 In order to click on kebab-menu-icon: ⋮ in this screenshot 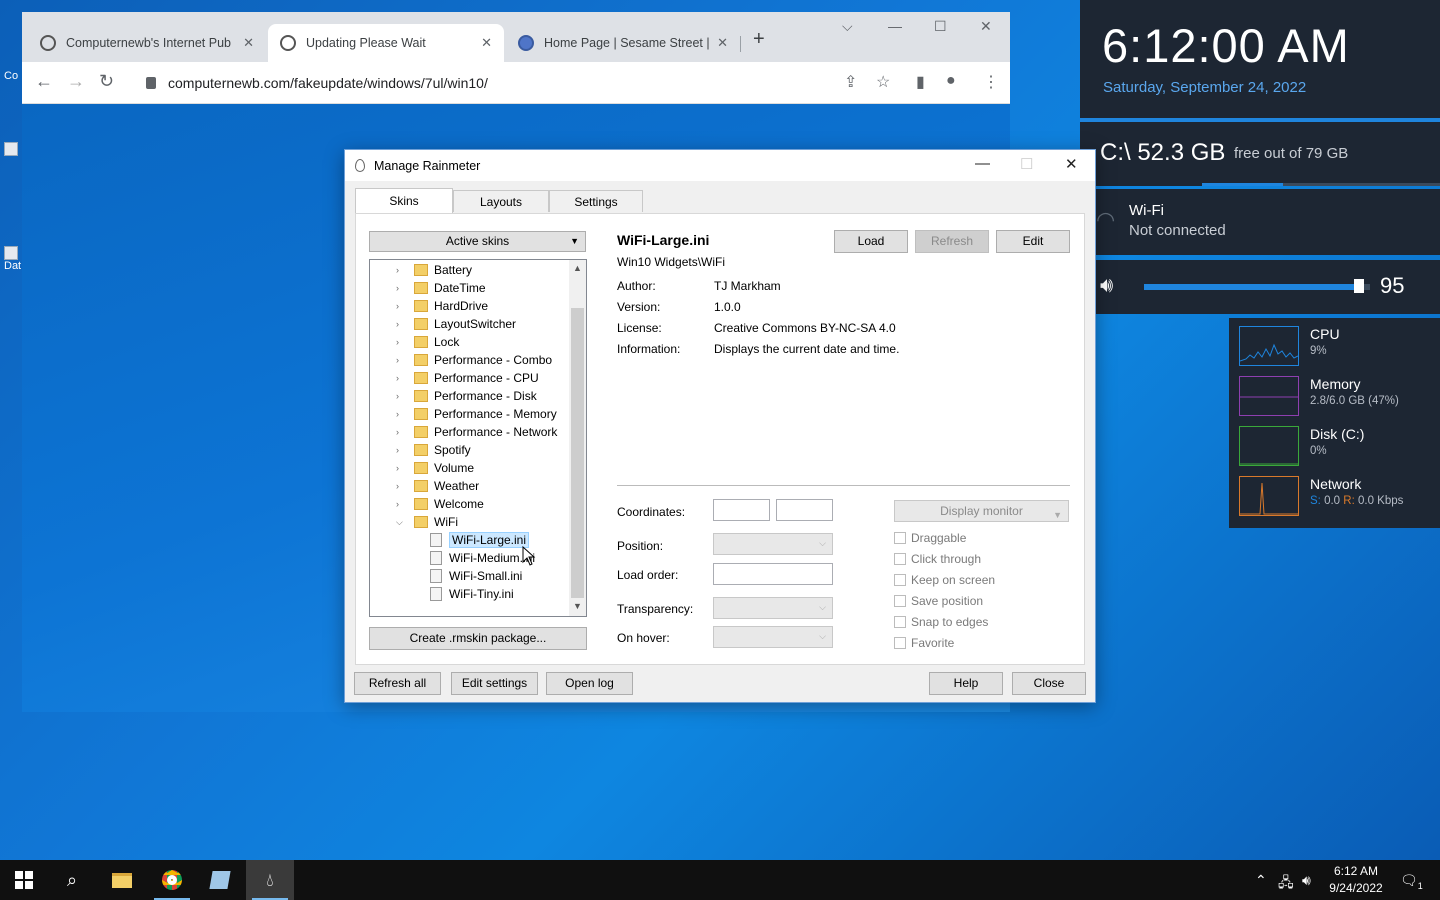, I will do `click(991, 82)`.